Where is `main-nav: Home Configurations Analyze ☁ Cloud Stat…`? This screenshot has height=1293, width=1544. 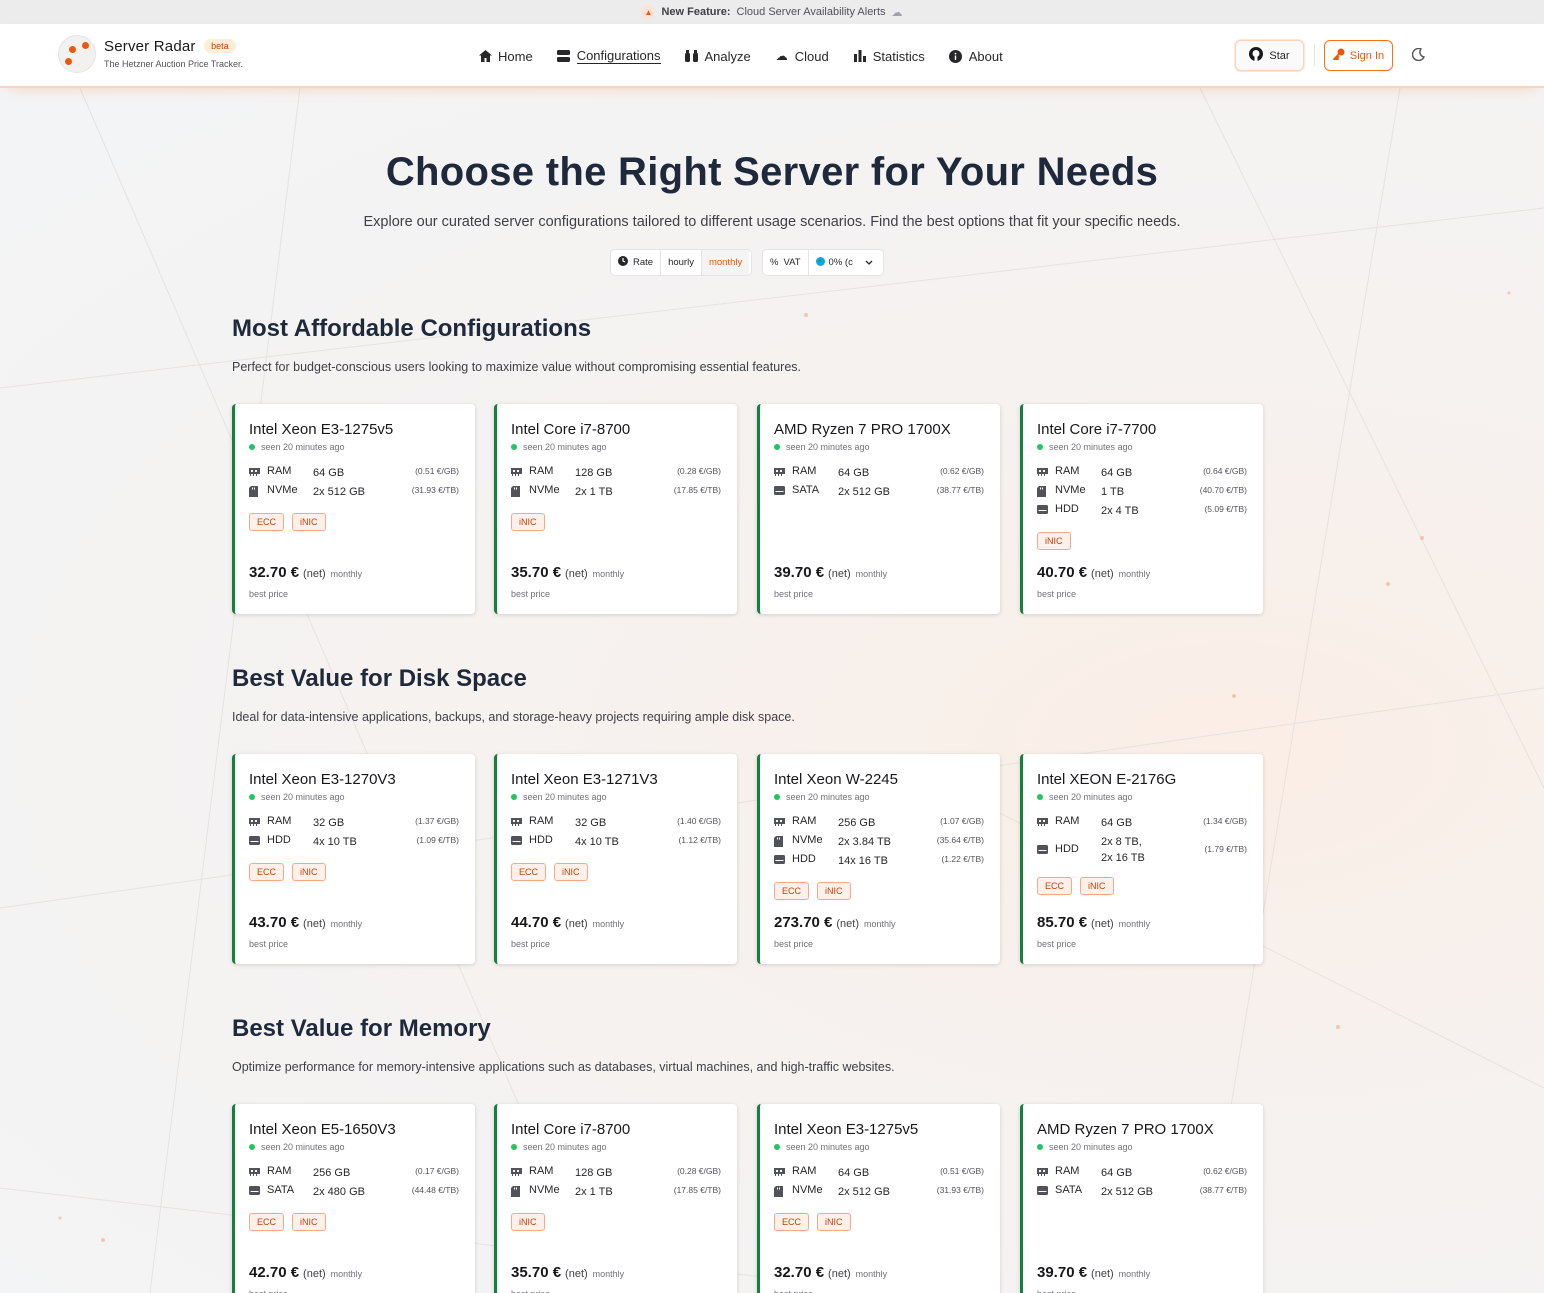 main-nav: Home Configurations Analyze ☁ Cloud Stat… is located at coordinates (740, 56).